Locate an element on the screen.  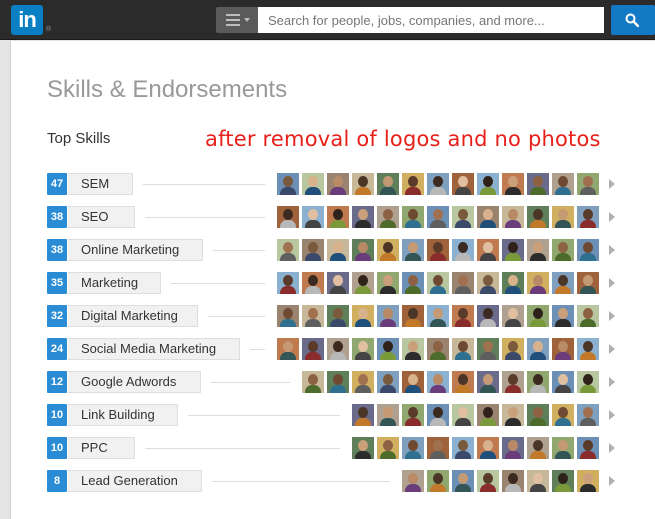
skill-name: PPC is located at coordinates (101, 448).